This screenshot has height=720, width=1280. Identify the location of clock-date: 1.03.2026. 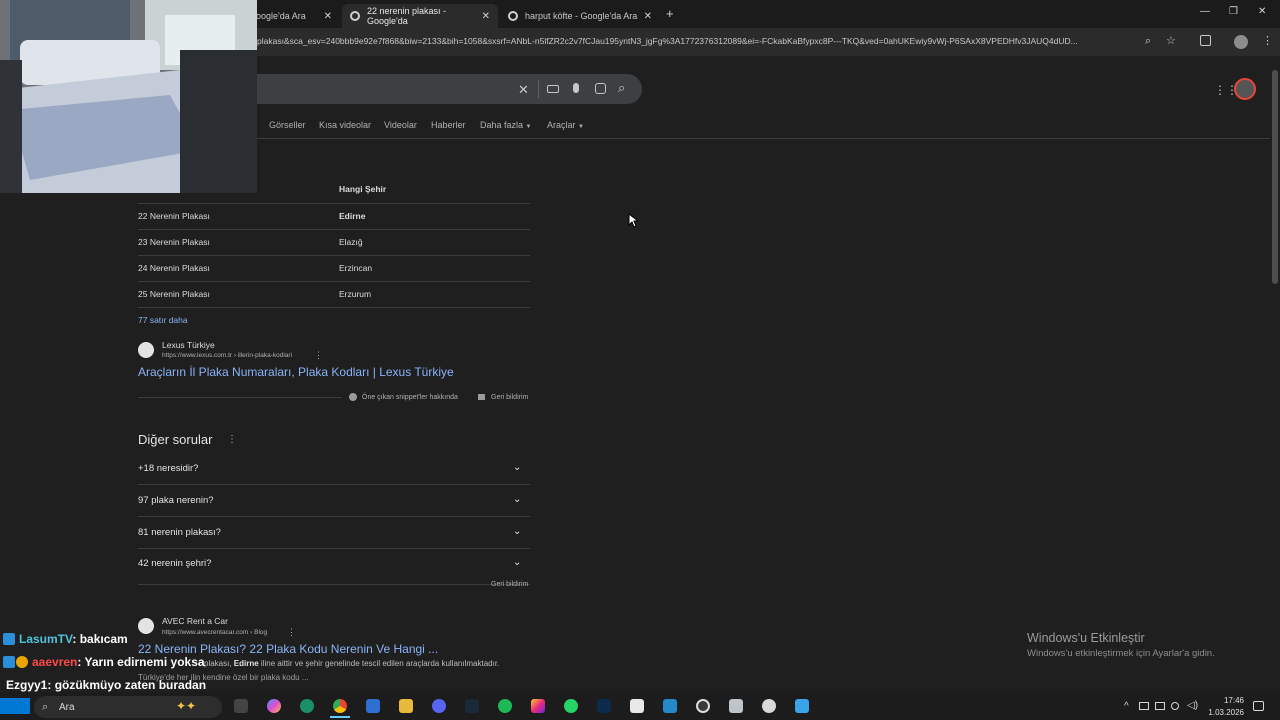
(1222, 712).